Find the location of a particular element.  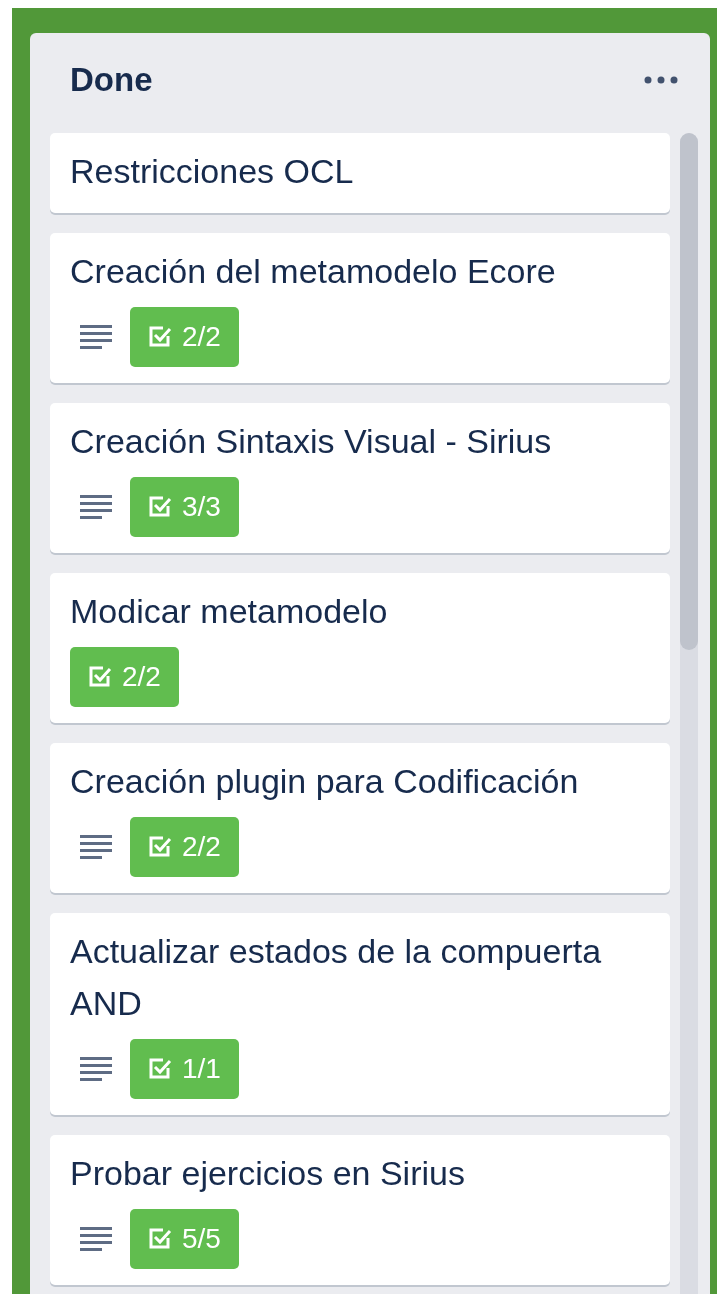

list-title: Done is located at coordinates (111, 80).